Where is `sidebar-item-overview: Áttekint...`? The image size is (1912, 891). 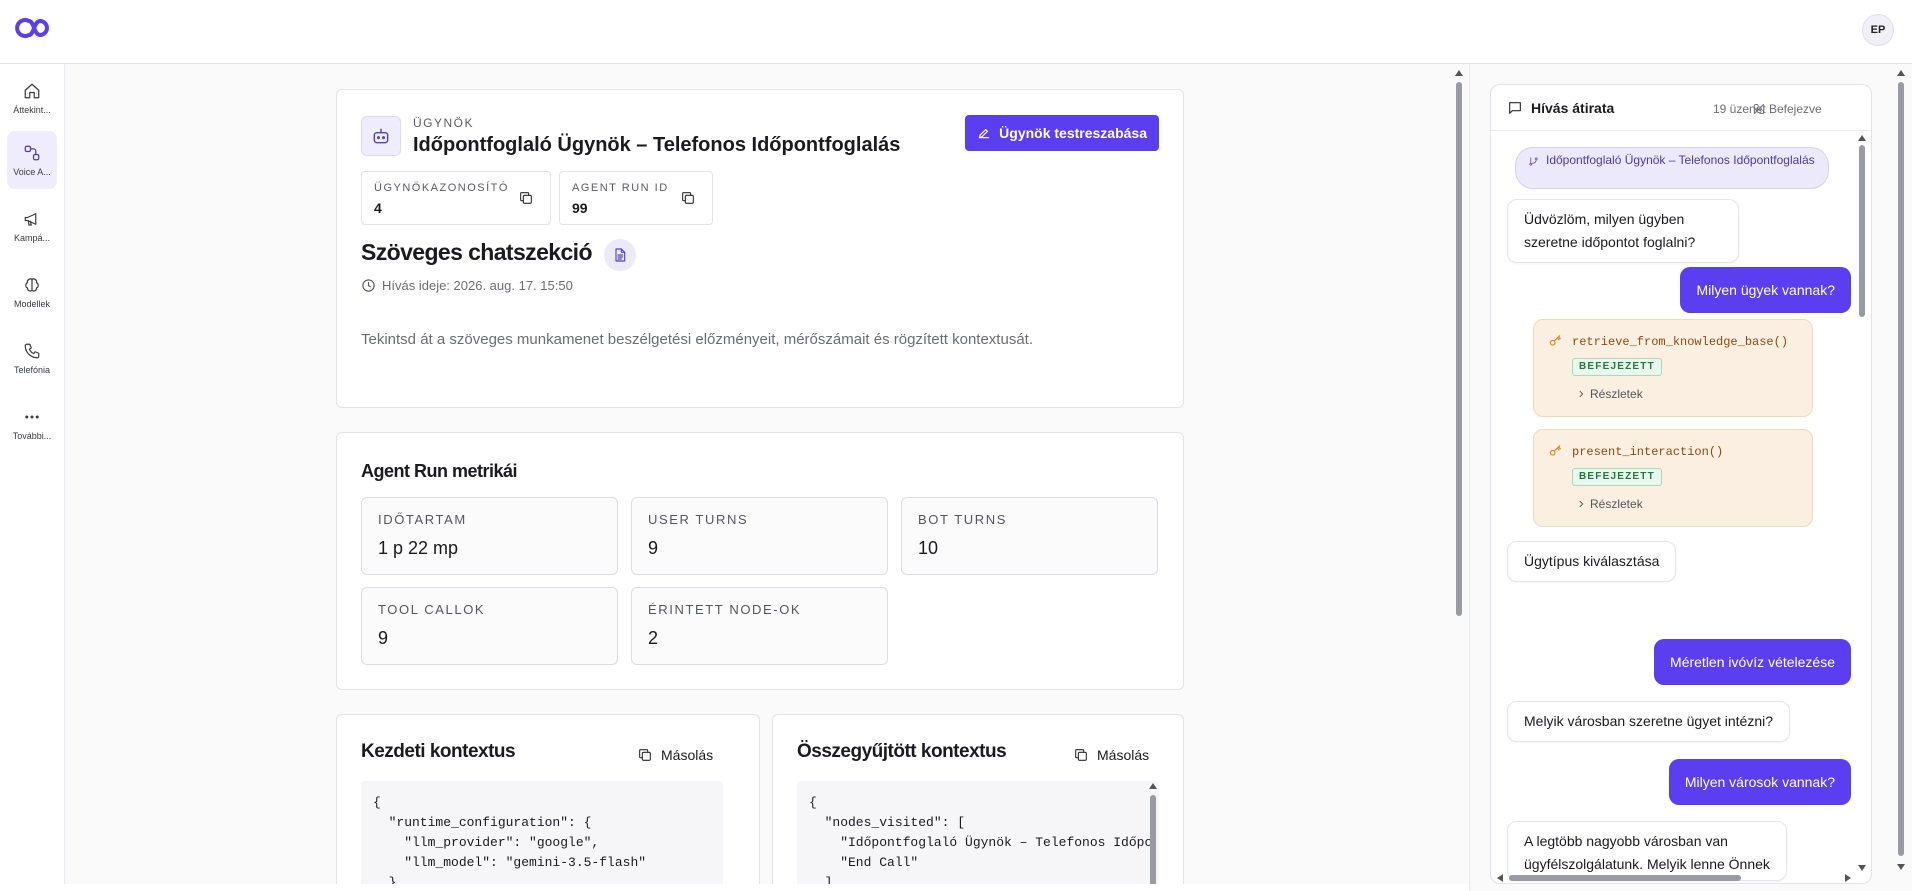 sidebar-item-overview: Áttekint... is located at coordinates (32, 98).